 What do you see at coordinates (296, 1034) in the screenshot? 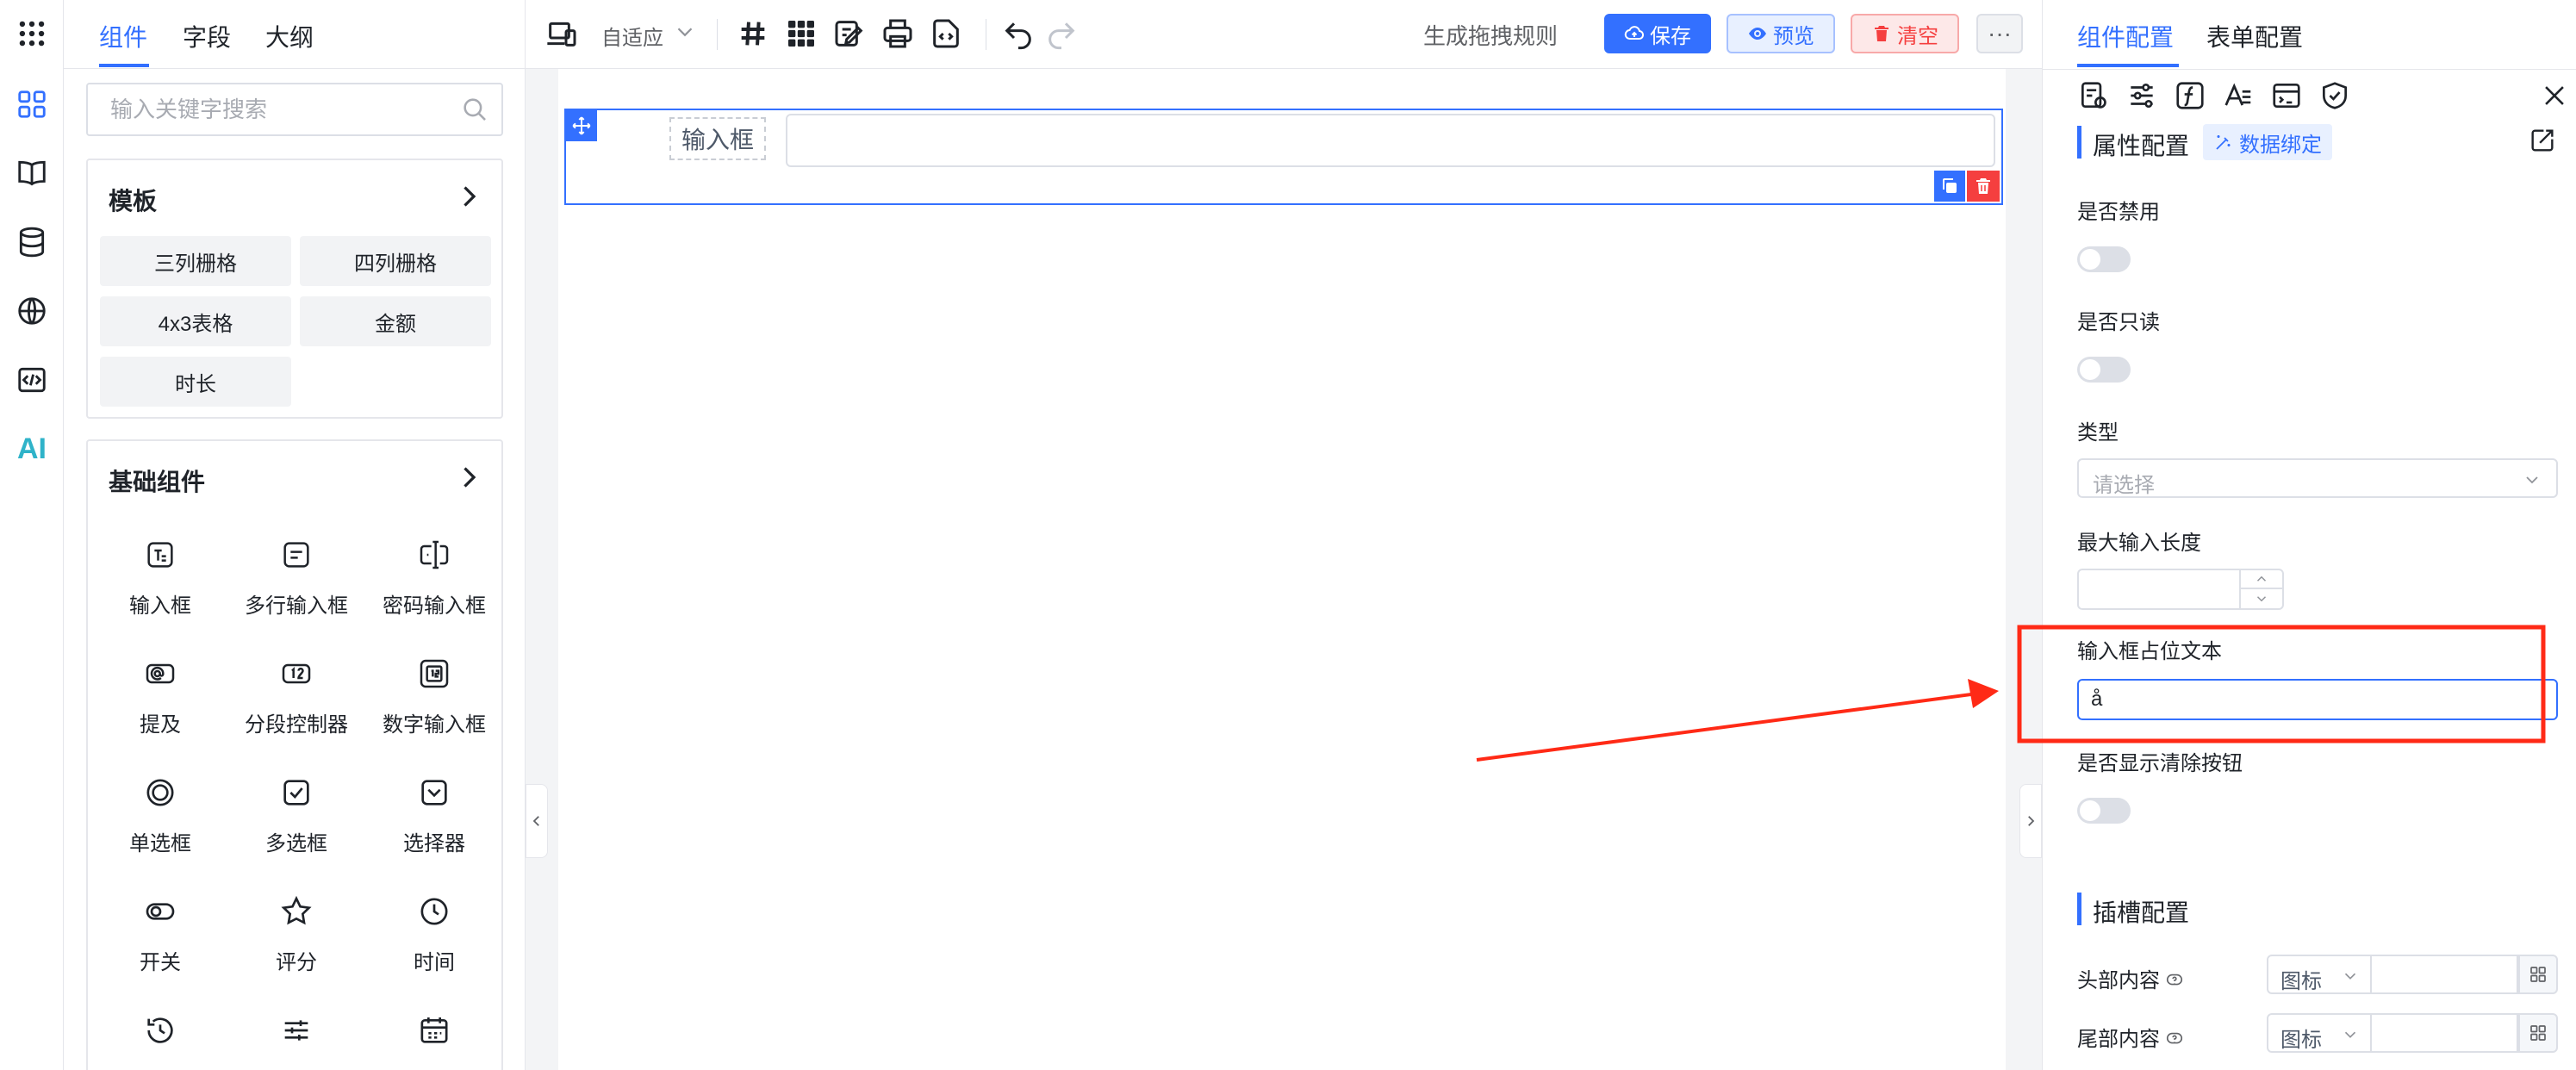
I see `component-slider` at bounding box center [296, 1034].